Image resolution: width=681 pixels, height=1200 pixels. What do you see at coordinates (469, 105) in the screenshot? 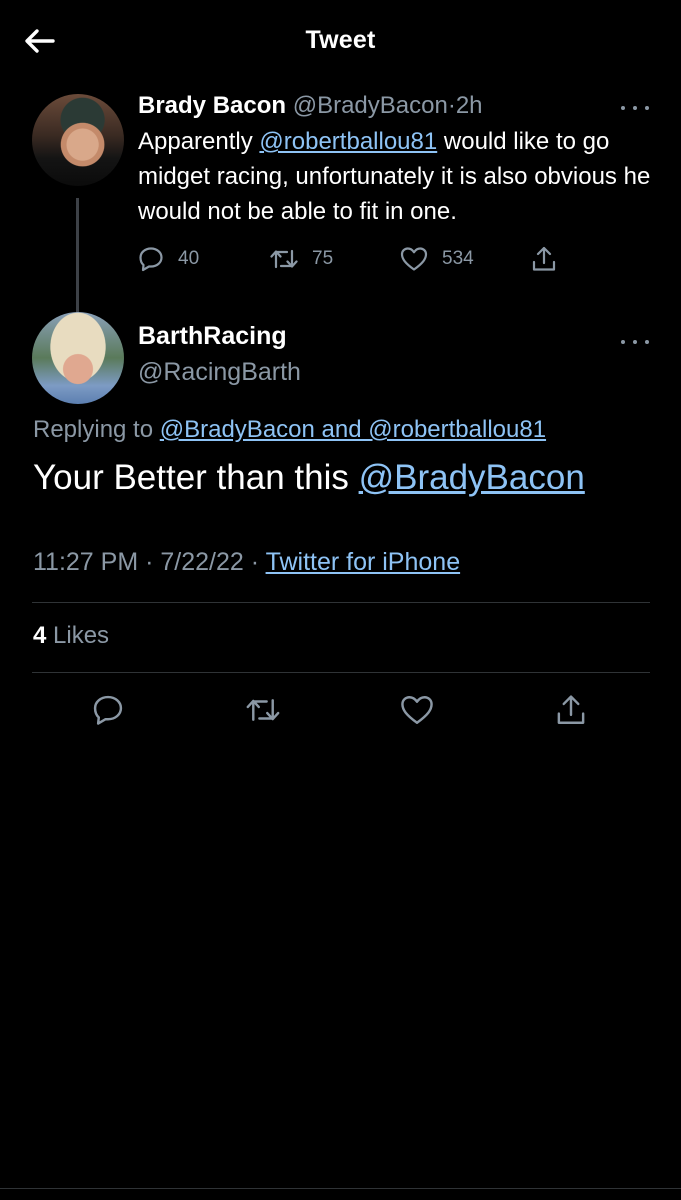
I see `parent-timestamp: 2h` at bounding box center [469, 105].